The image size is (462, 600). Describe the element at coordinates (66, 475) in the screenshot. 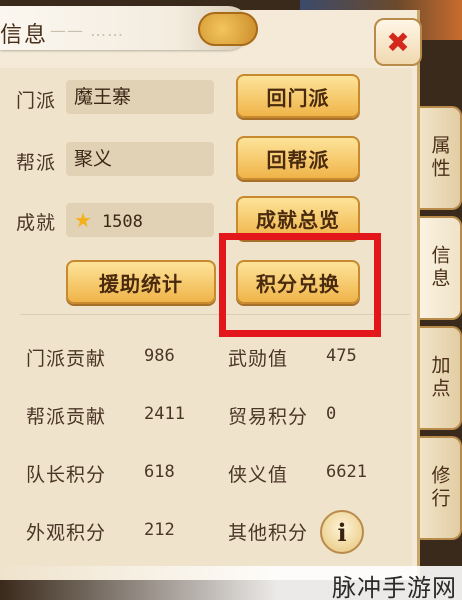

I see `stat-label: 队长积分` at that location.